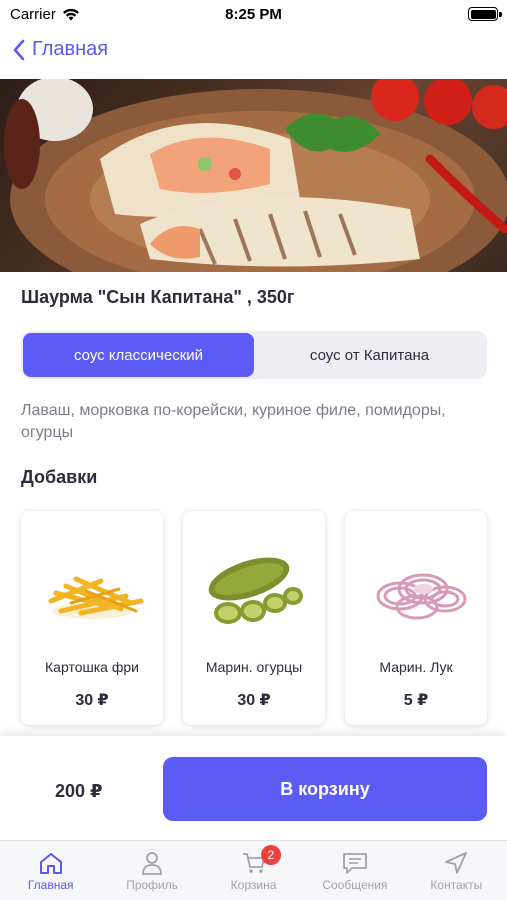  Describe the element at coordinates (50, 885) in the screenshot. I see `tab-label: Главная` at that location.